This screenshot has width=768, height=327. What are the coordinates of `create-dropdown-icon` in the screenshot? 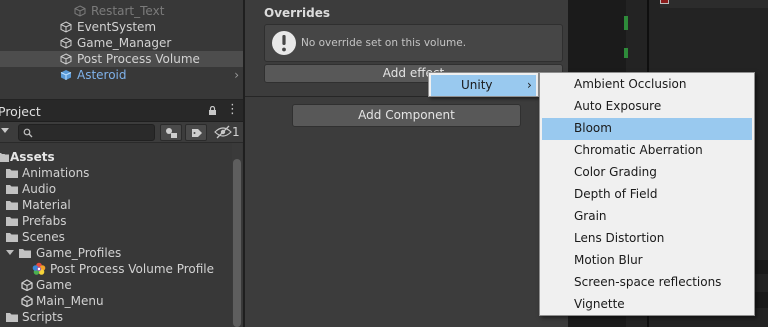 It's located at (5, 130).